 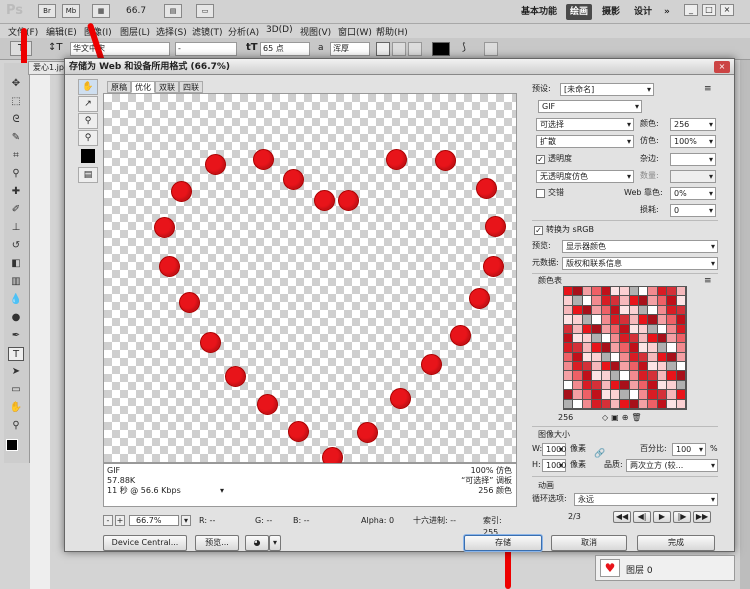 I want to click on close-icon: ×, so click(x=727, y=10).